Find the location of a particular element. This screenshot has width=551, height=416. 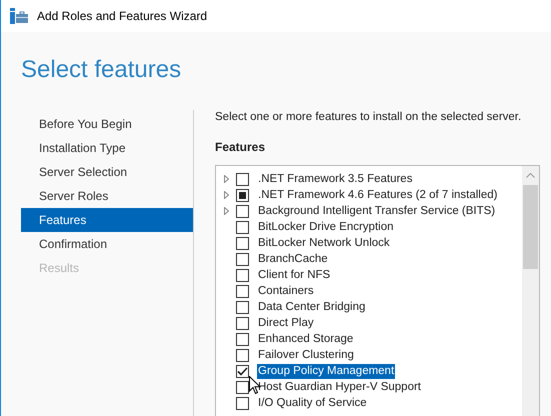

feature-item: BitLocker Network Unlock is located at coordinates (324, 243).